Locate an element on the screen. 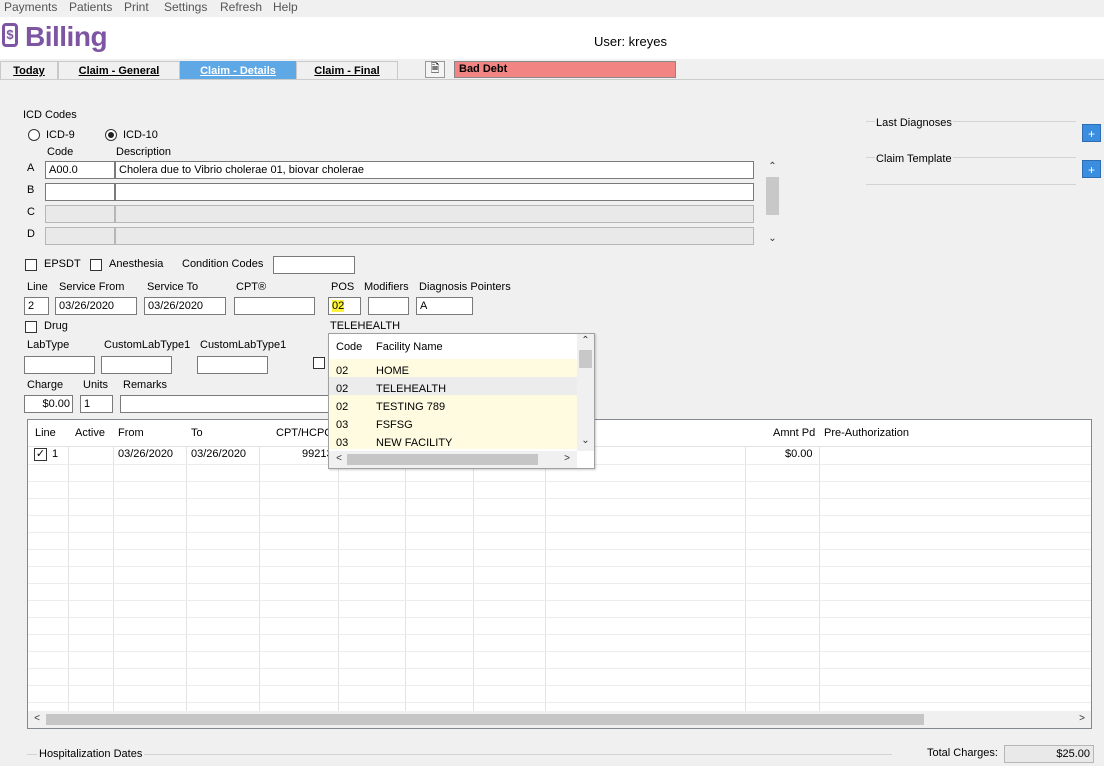 The image size is (1104, 766). condition-codes-label: Condition Codes is located at coordinates (223, 264).